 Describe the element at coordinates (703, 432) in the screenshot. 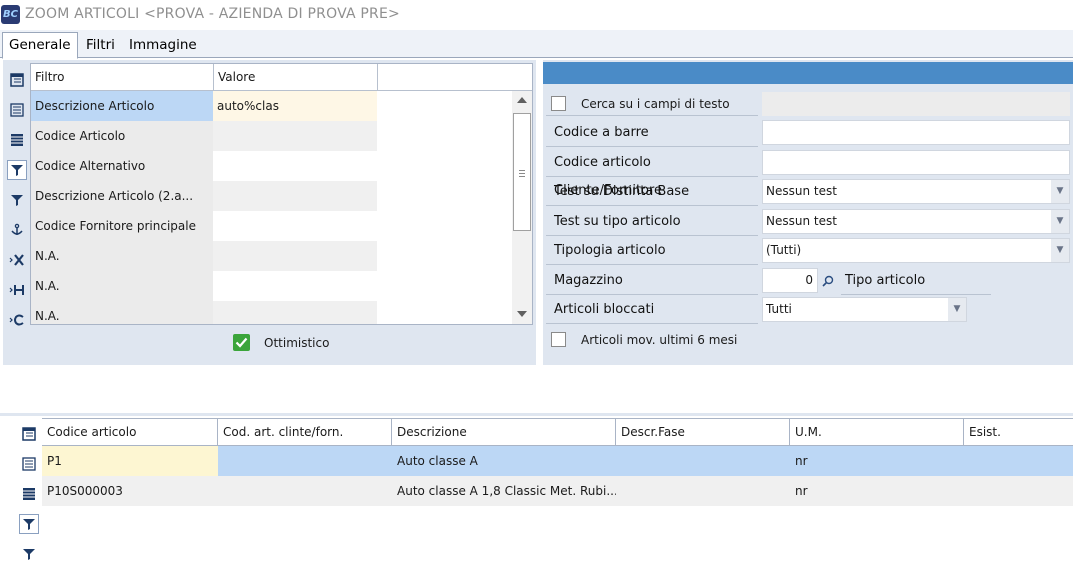

I see `col-header-descr-fase: Descr.Fase` at that location.